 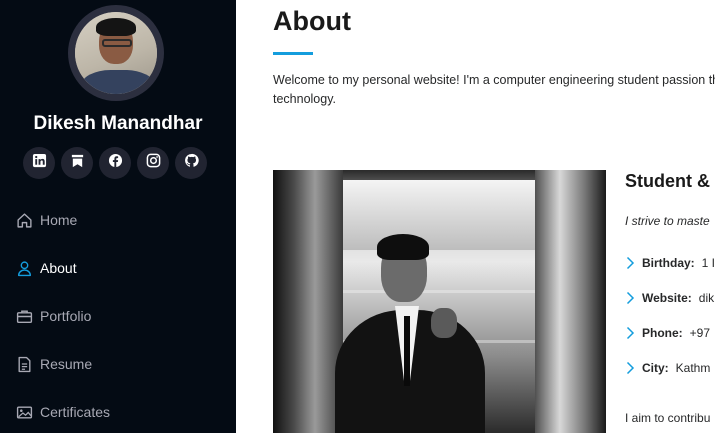 What do you see at coordinates (293, 53) in the screenshot?
I see `title-underline` at bounding box center [293, 53].